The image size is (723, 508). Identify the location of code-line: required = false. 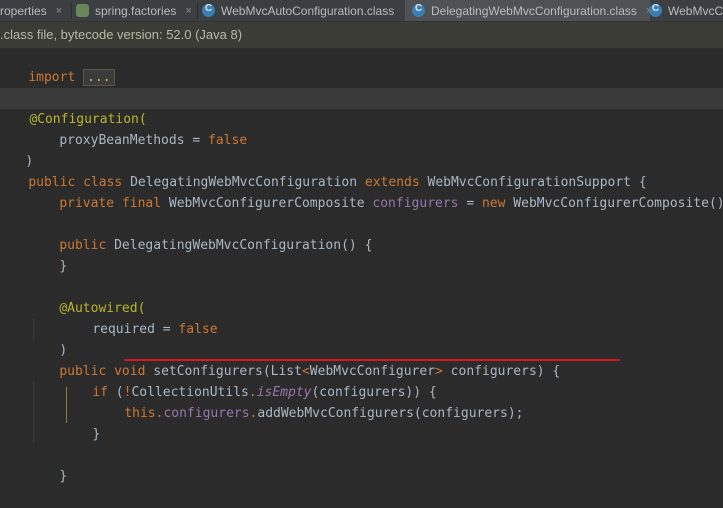
(155, 329).